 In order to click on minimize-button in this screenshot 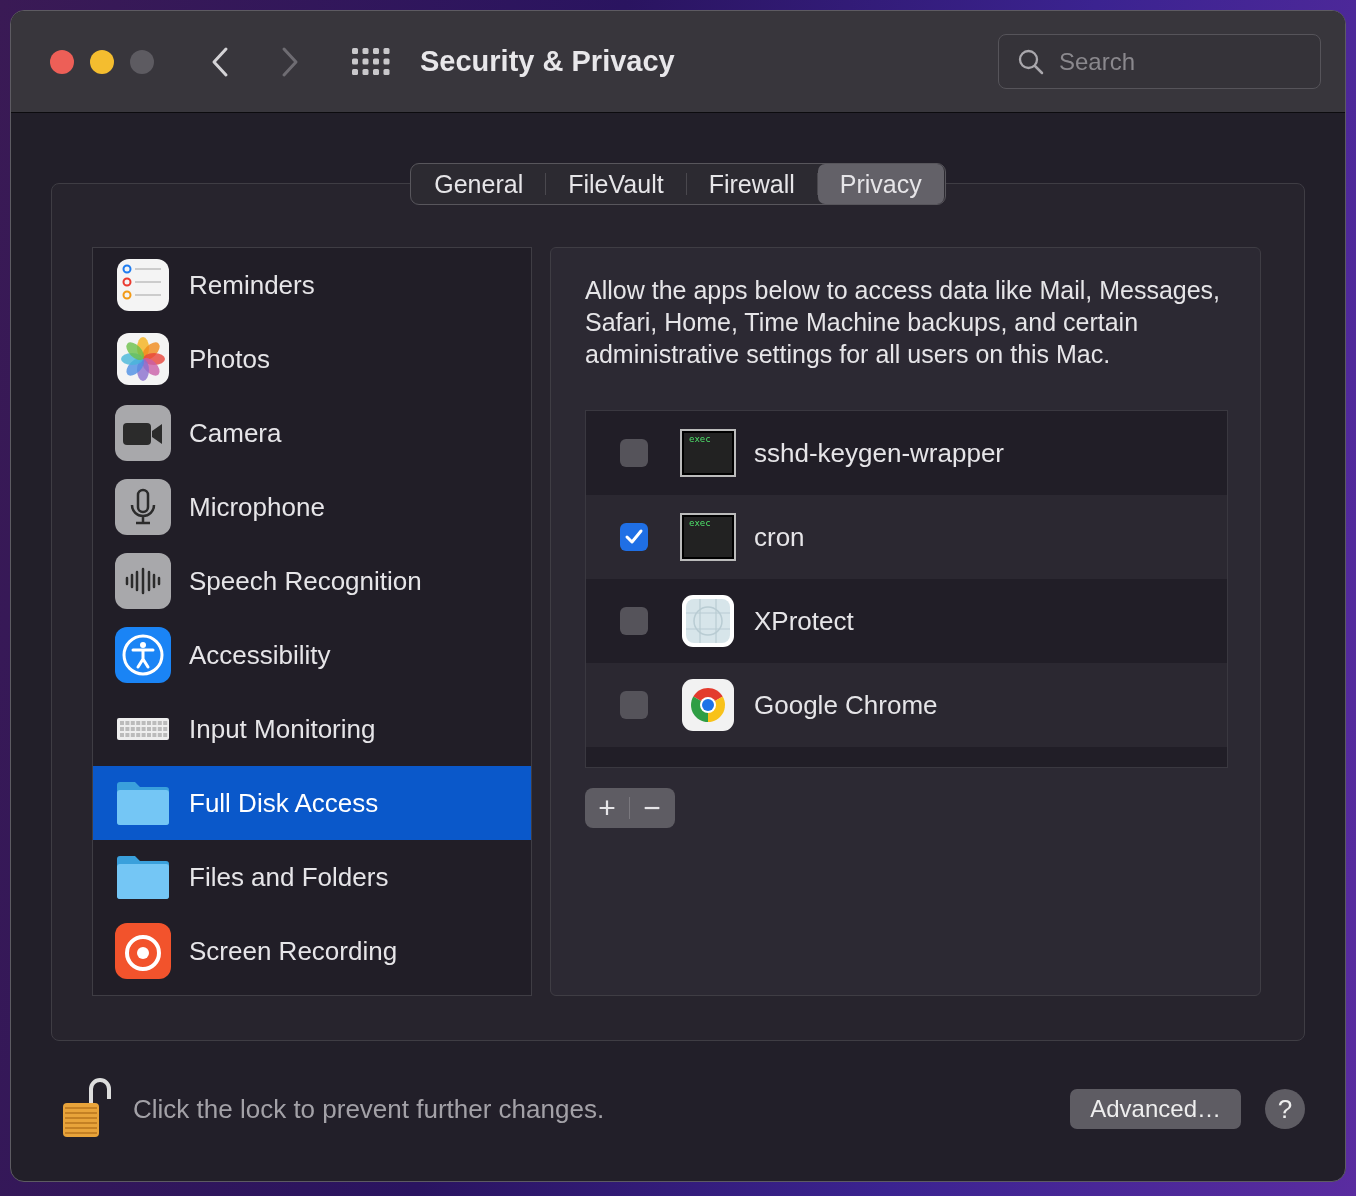, I will do `click(102, 61)`.